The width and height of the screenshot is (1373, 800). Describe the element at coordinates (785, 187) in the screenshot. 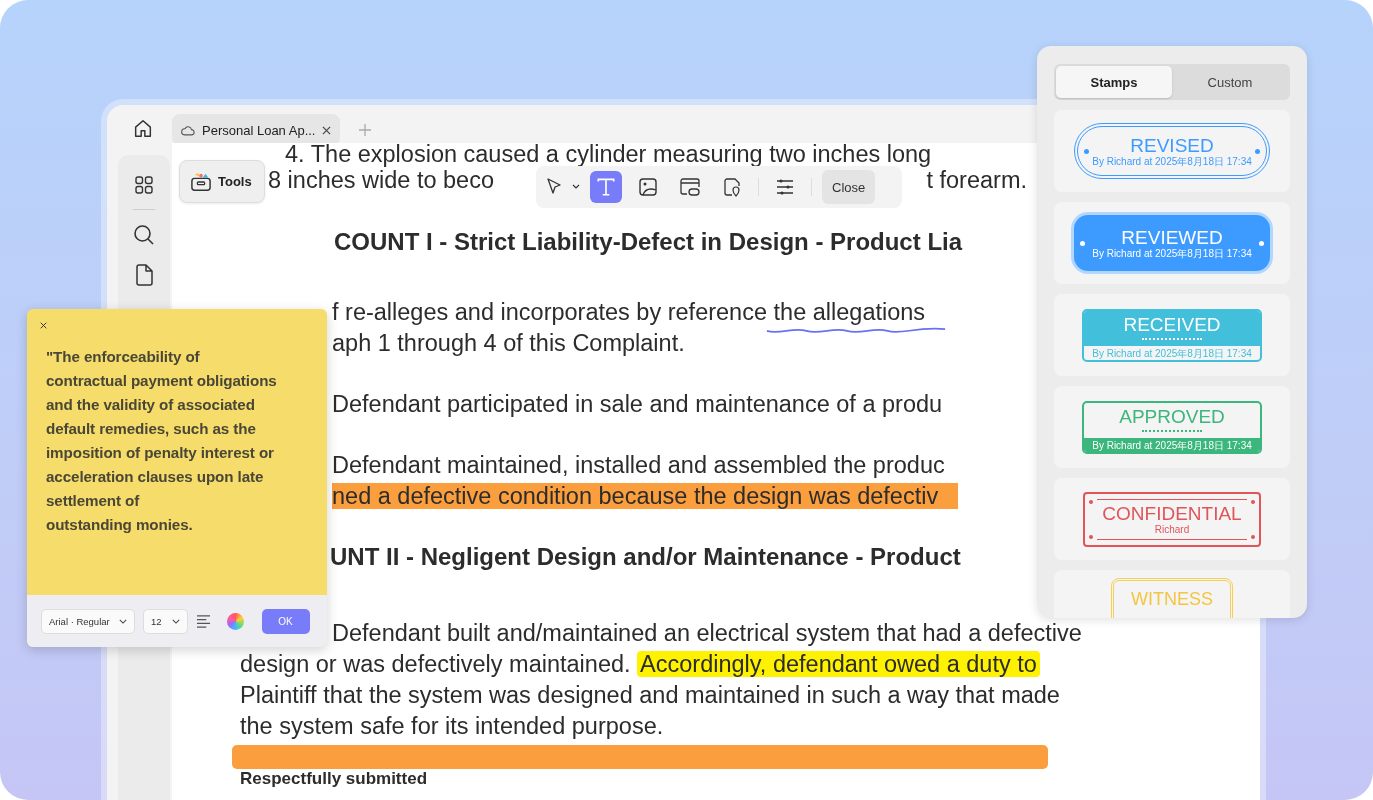

I see `sliders-icon` at that location.